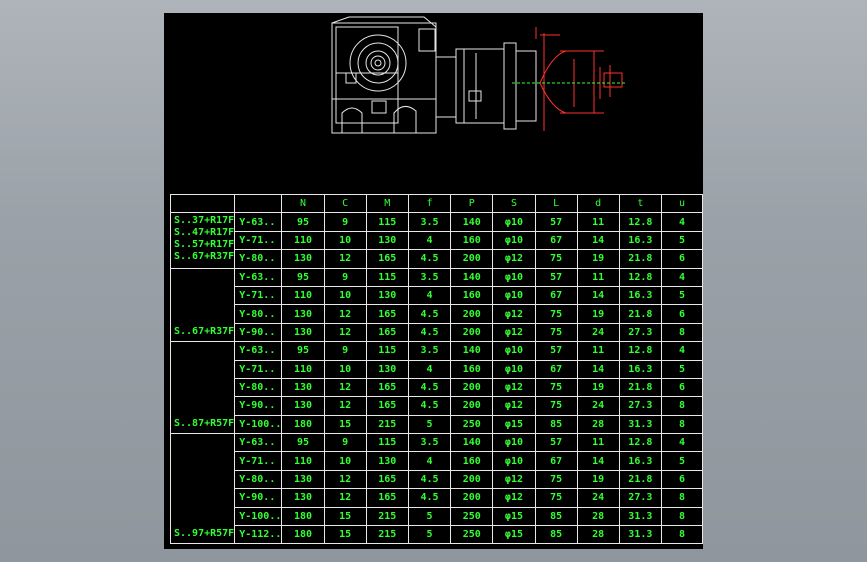 The width and height of the screenshot is (867, 562). What do you see at coordinates (556, 203) in the screenshot?
I see `column-header: L` at bounding box center [556, 203].